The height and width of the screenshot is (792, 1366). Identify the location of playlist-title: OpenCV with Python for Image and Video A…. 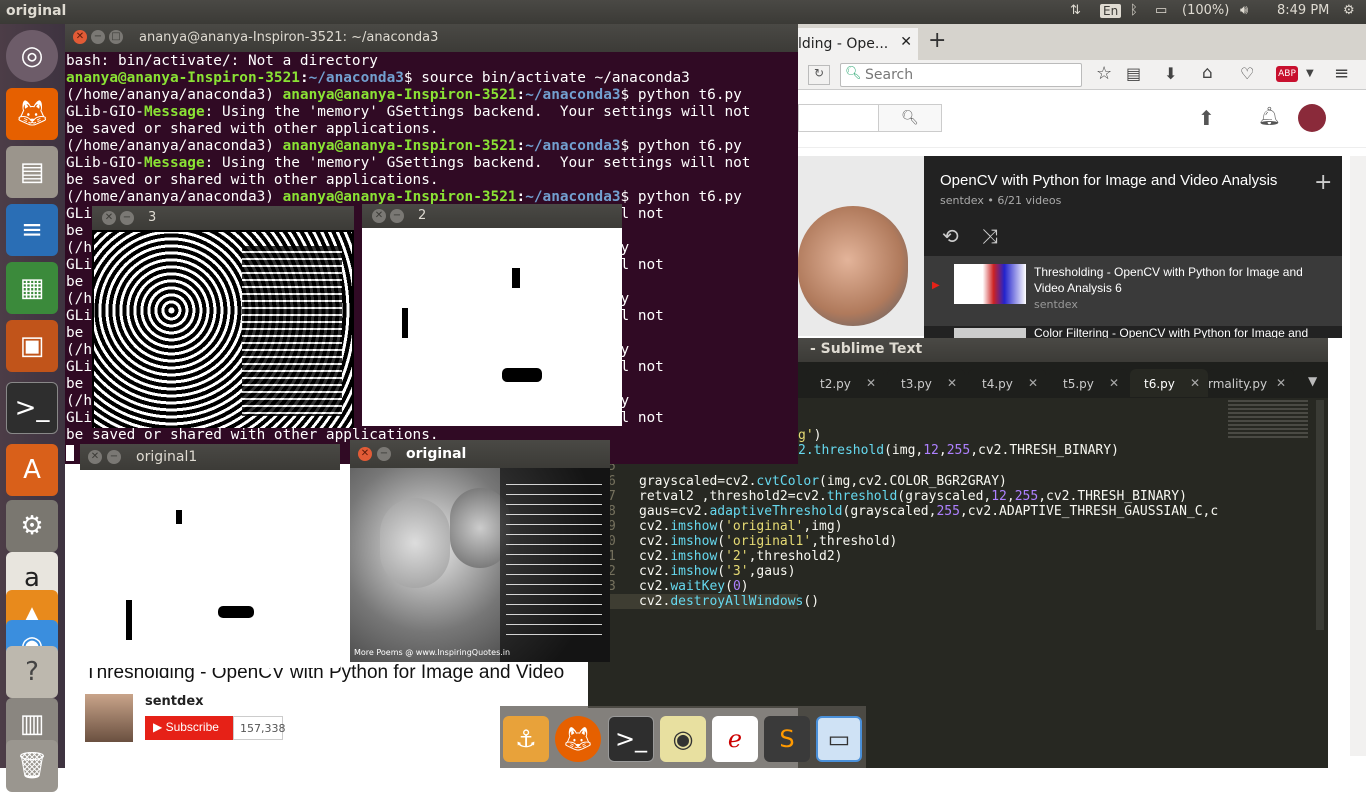
(1108, 180).